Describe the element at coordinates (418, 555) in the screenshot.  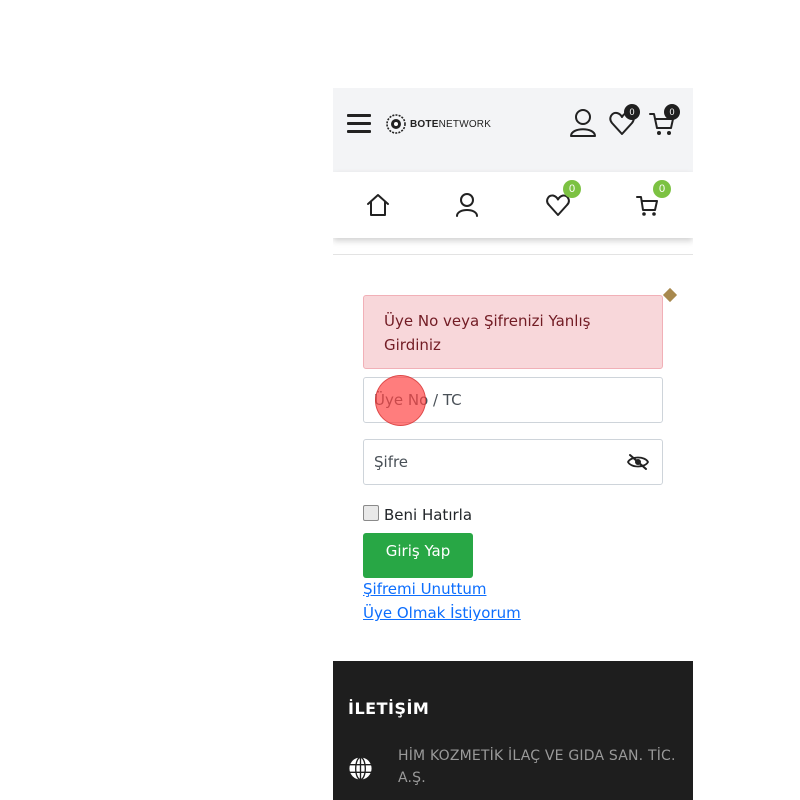
I see `login-button: Giriş Yap` at that location.